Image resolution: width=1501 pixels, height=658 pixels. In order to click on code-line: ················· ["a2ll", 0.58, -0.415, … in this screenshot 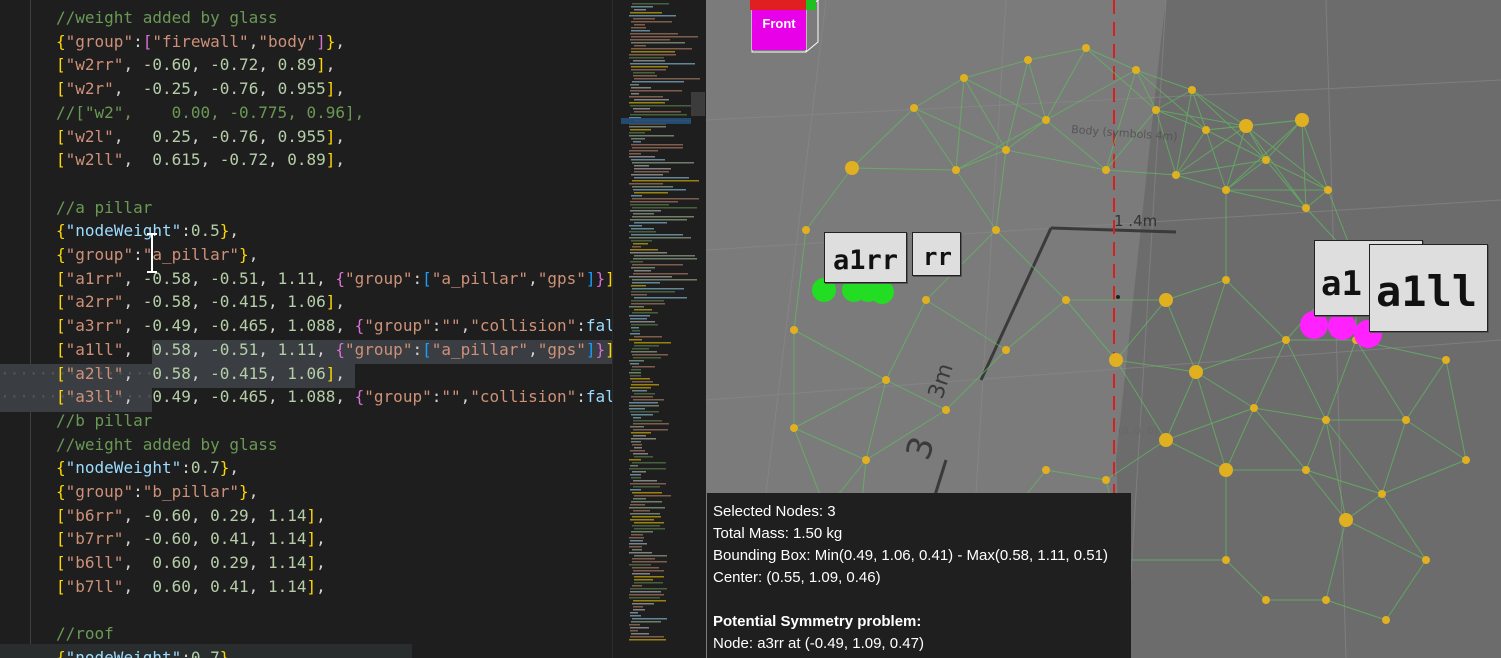, I will do `click(306, 374)`.